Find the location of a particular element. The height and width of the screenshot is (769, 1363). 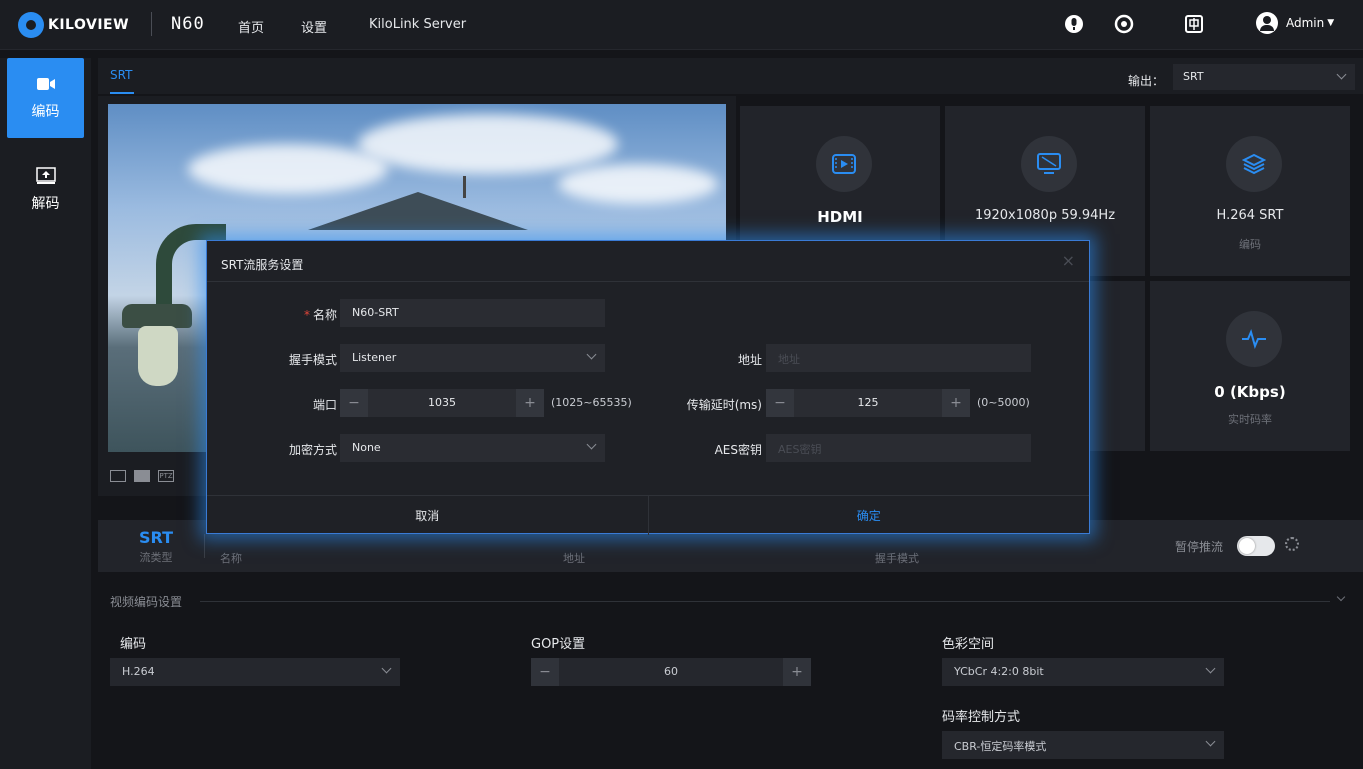

language-icon is located at coordinates (1194, 24).